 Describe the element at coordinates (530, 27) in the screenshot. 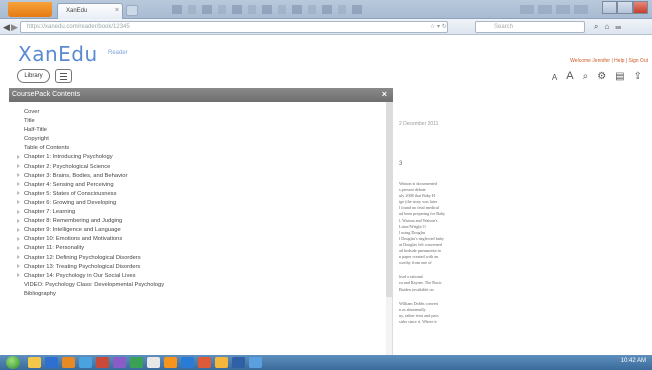

I see `search-bar: Search` at that location.